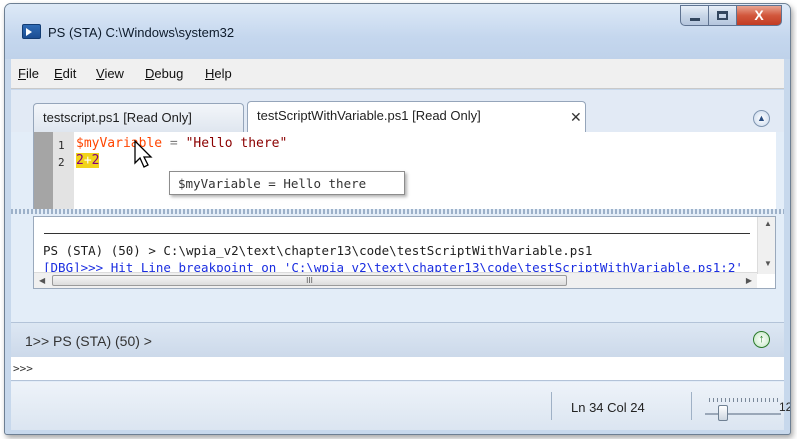 The image size is (797, 439). Describe the element at coordinates (397, 211) in the screenshot. I see `pane-splitter` at that location.